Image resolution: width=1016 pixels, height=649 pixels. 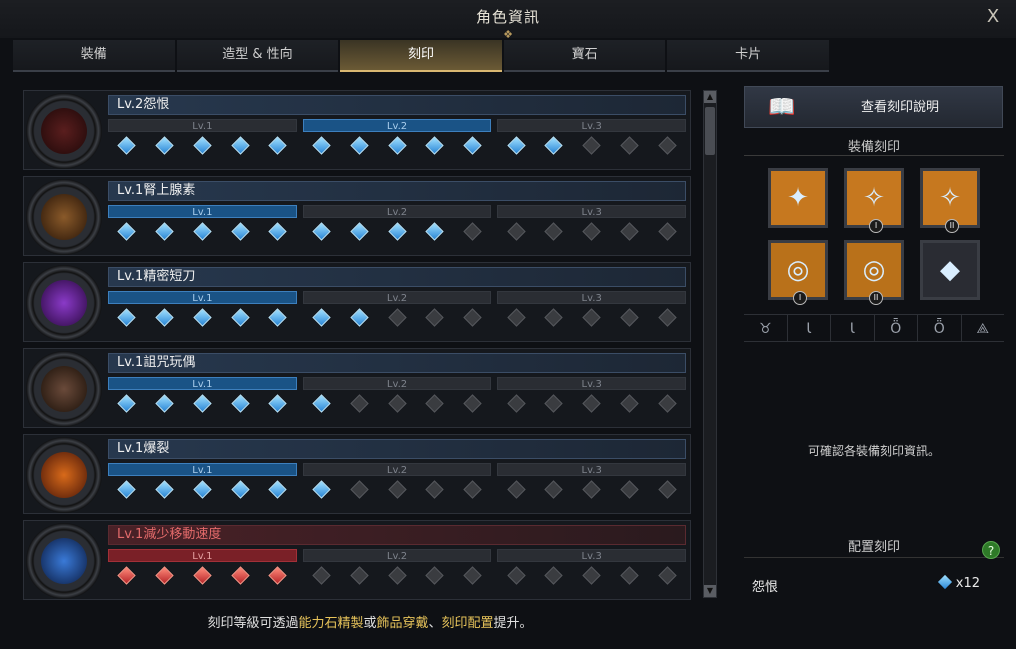 I want to click on earring1-filter-icon: Ɩ, so click(x=809, y=328).